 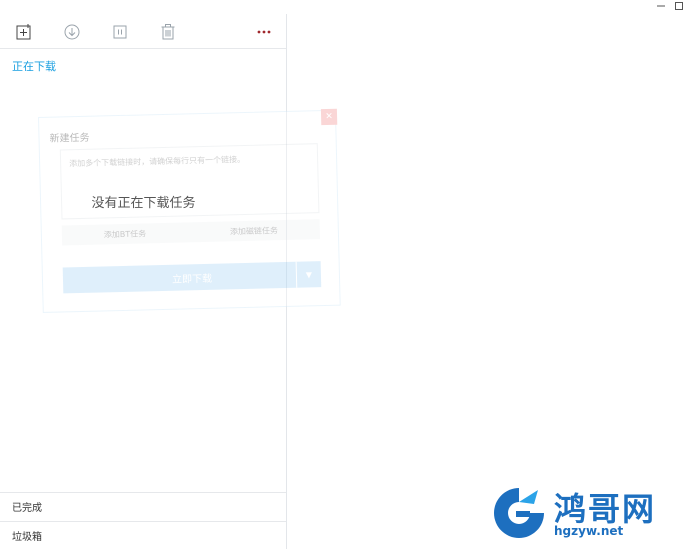 I want to click on ghost-add-magnet-label: 添加磁链任务, so click(x=254, y=230).